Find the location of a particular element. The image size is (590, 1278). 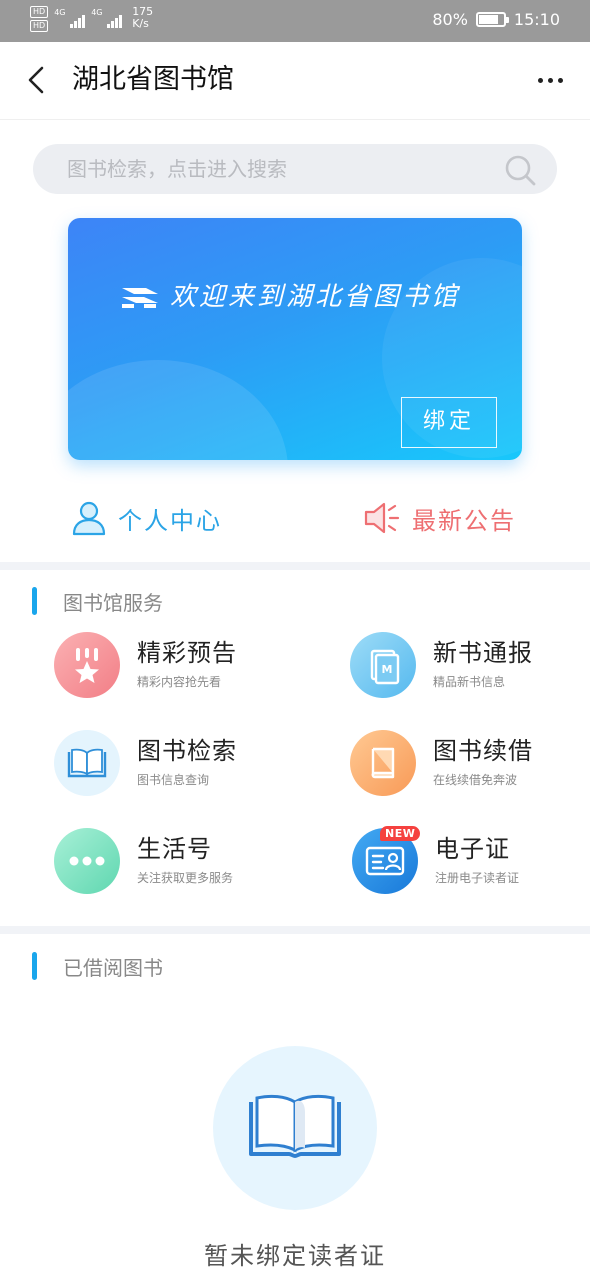

speaker-icon is located at coordinates (382, 518).